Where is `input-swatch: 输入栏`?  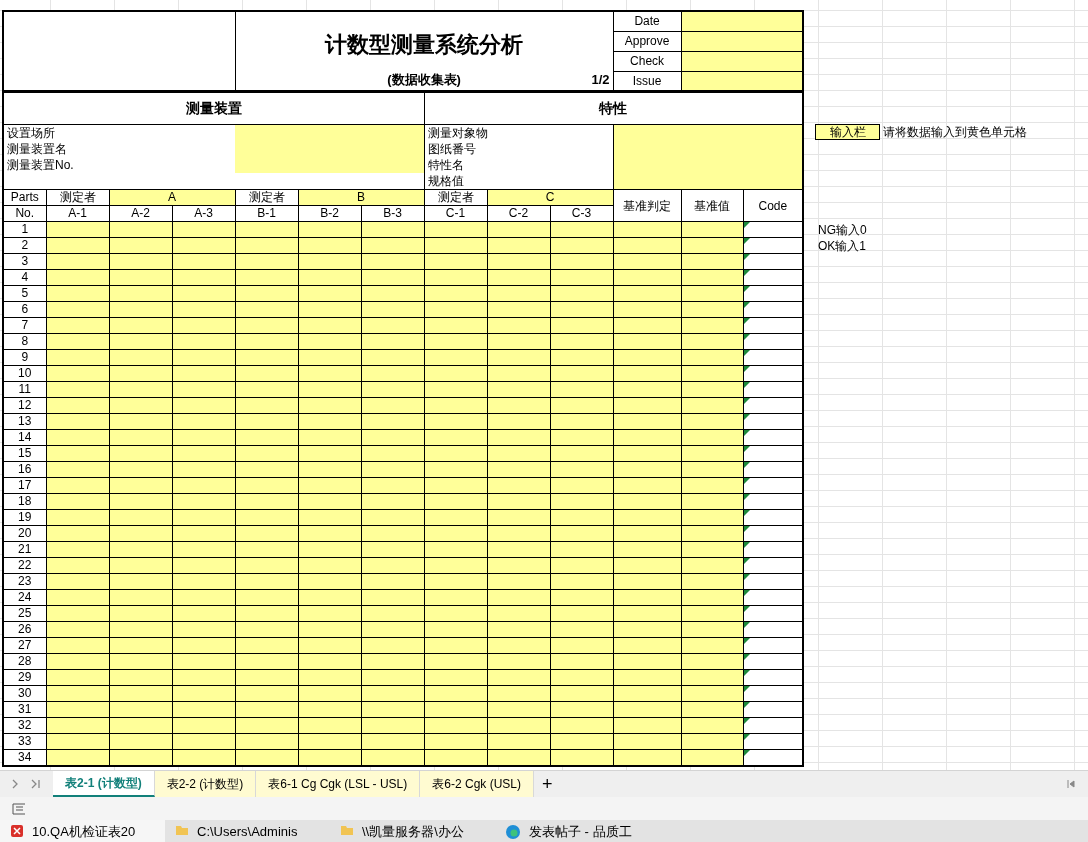
input-swatch: 输入栏 is located at coordinates (847, 132).